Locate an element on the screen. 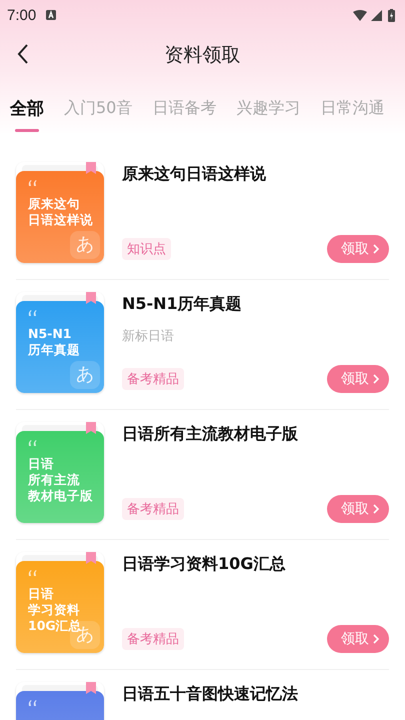  category-tab: 日语备考 is located at coordinates (184, 108).